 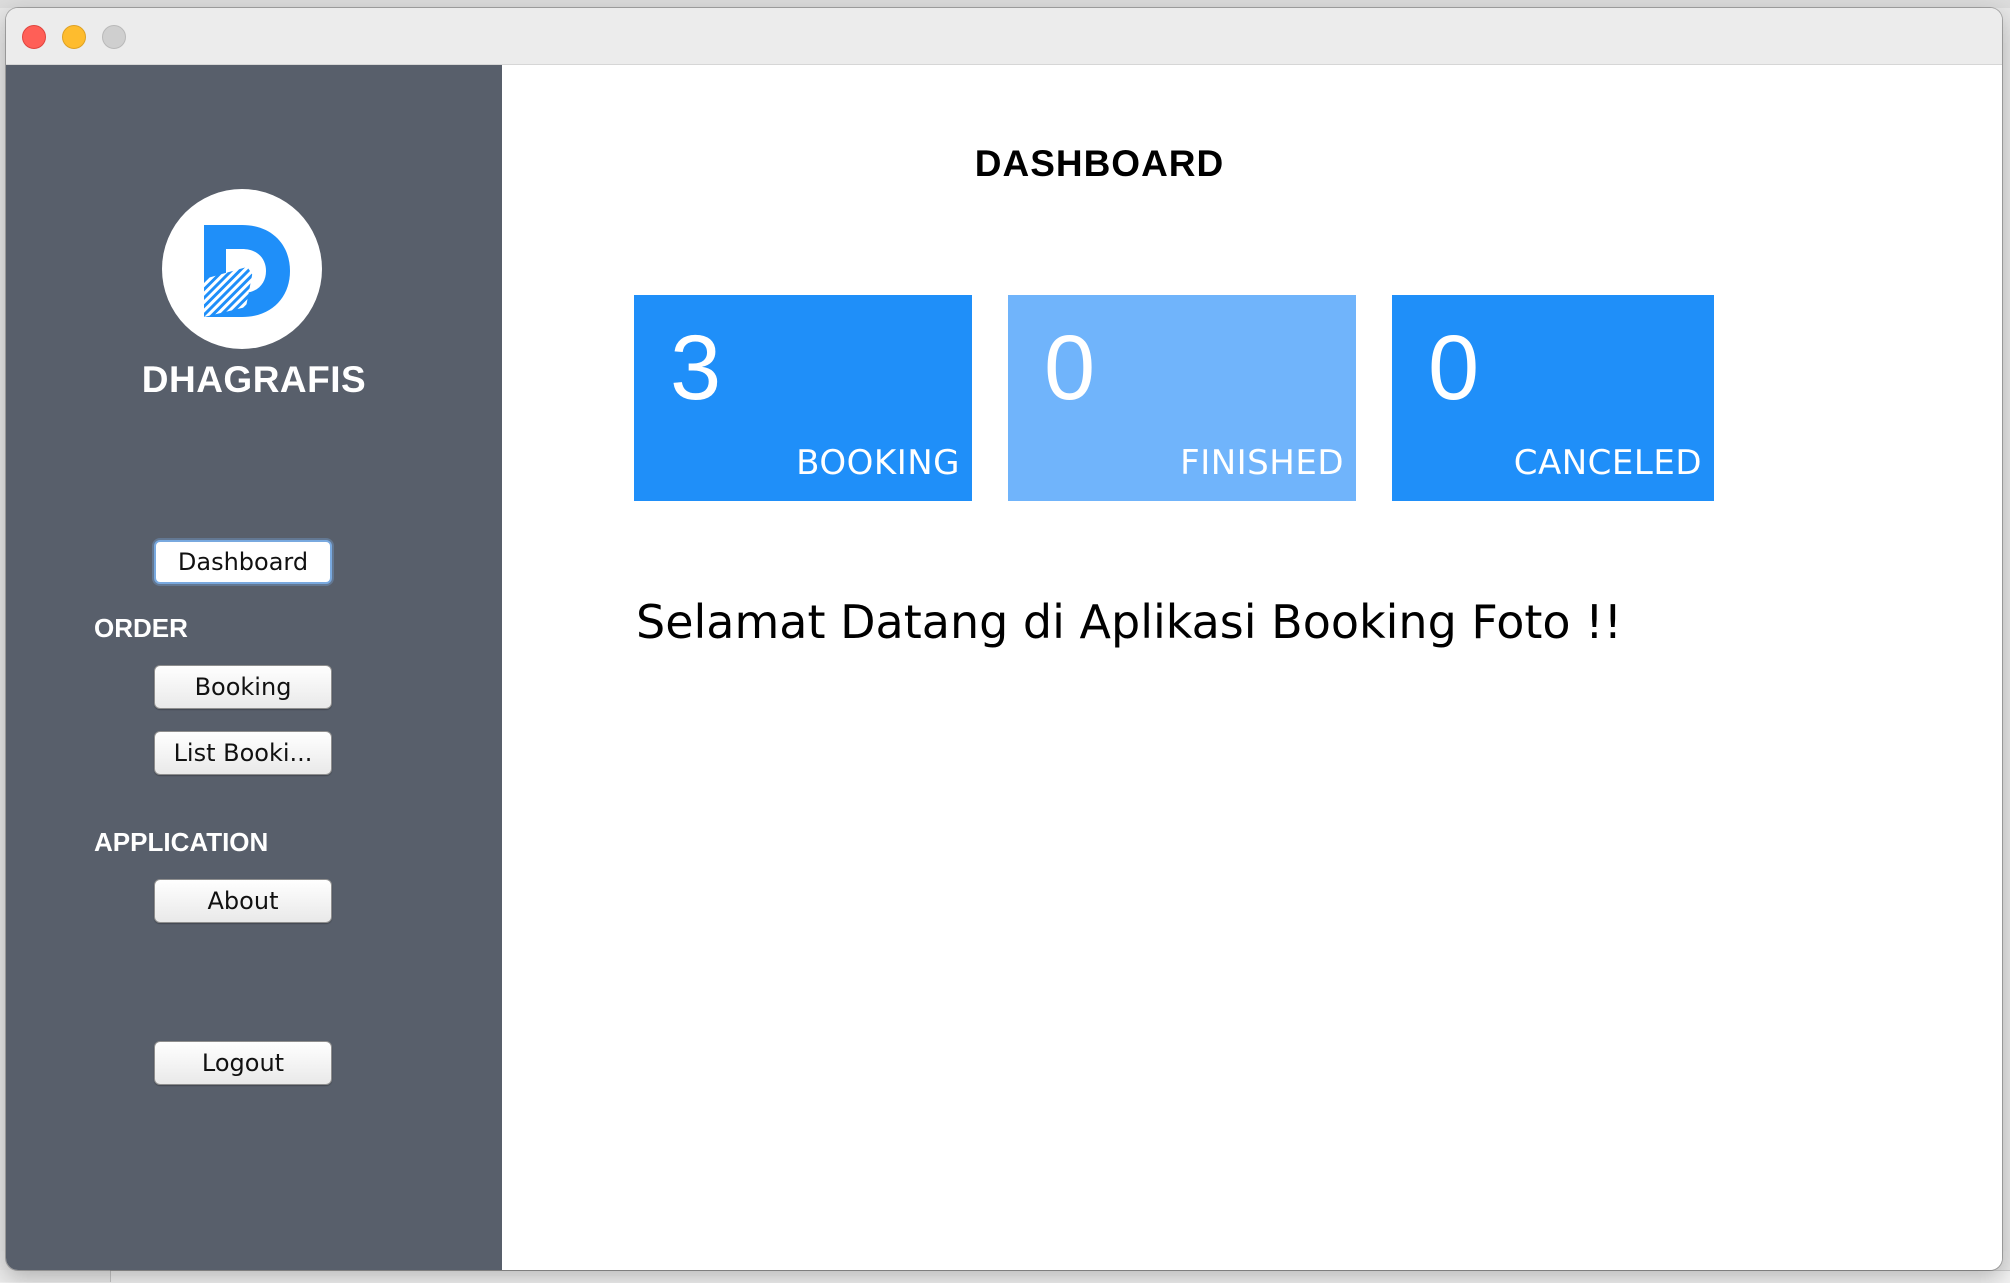 What do you see at coordinates (1005, 1276) in the screenshot?
I see `ide-editor-strip` at bounding box center [1005, 1276].